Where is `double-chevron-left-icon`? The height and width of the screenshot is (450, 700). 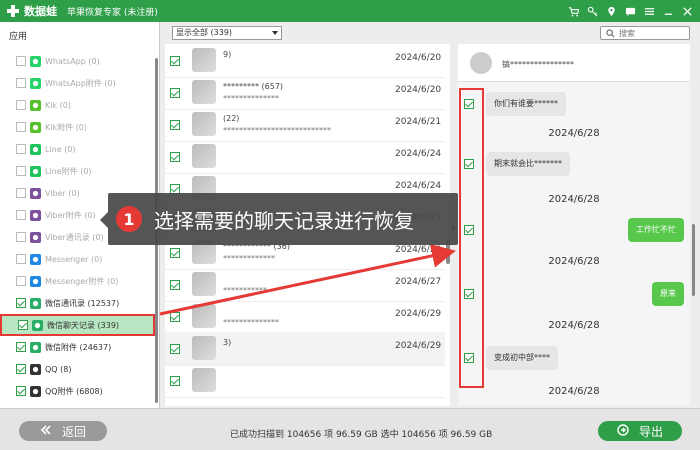 double-chevron-left-icon is located at coordinates (46, 431).